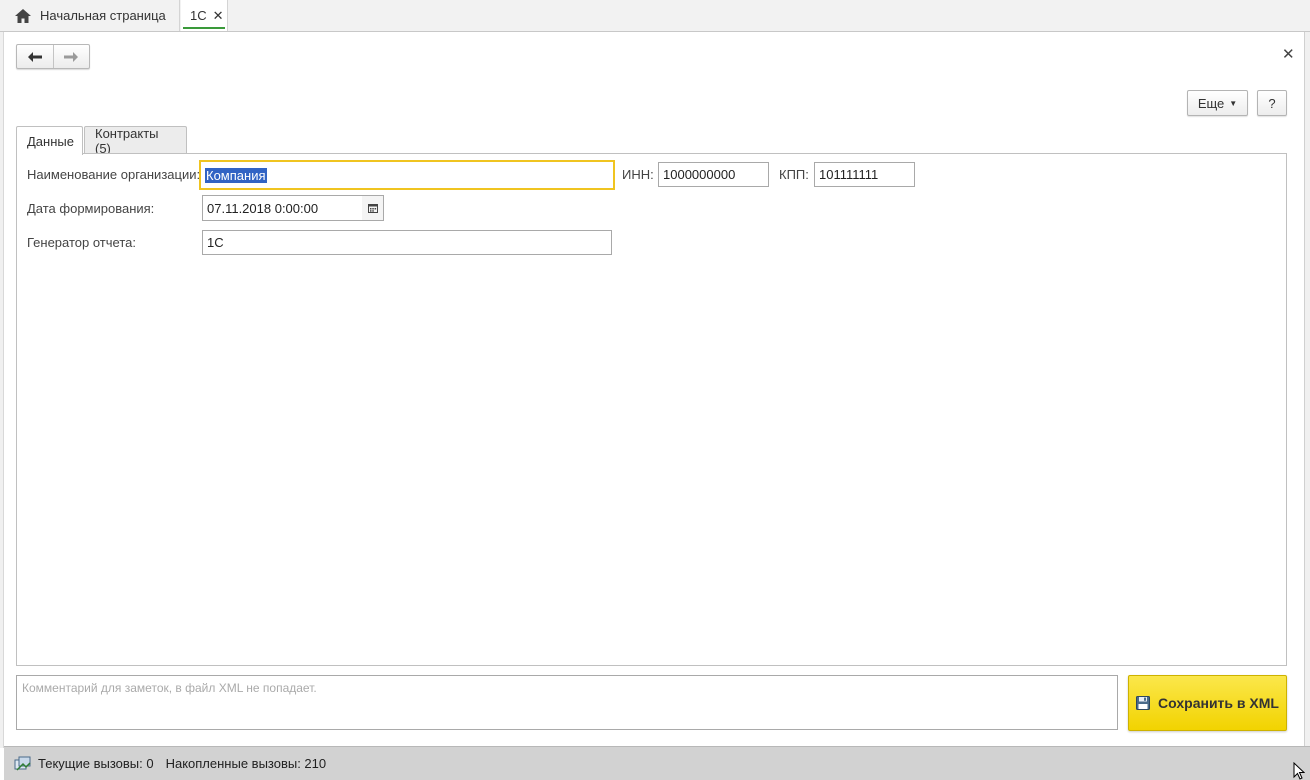  I want to click on kpp-input: 101111111, so click(864, 174).